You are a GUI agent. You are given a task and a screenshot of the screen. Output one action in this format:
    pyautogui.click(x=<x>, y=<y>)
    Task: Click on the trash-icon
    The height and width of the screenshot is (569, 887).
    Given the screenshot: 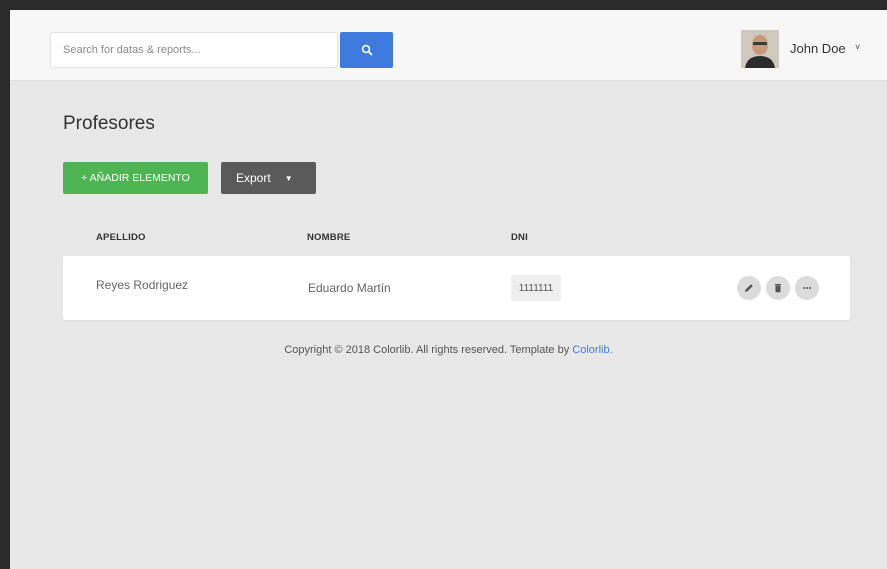 What is the action you would take?
    pyautogui.click(x=778, y=288)
    